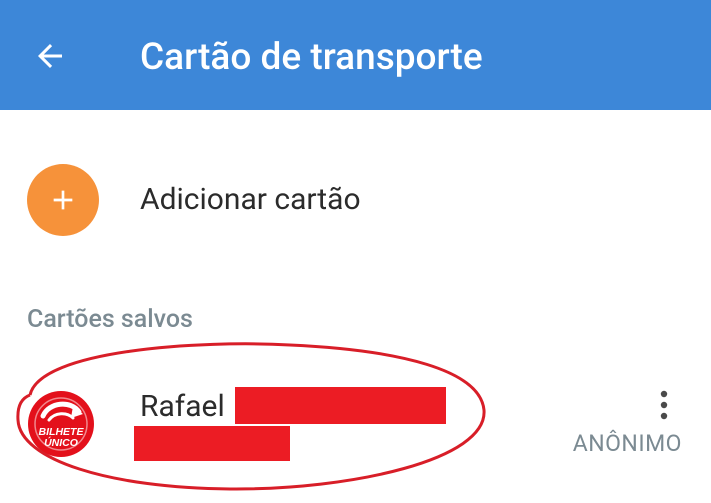 This screenshot has width=711, height=503. Describe the element at coordinates (110, 319) in the screenshot. I see `saved-cards-header: Cartões salvos` at that location.